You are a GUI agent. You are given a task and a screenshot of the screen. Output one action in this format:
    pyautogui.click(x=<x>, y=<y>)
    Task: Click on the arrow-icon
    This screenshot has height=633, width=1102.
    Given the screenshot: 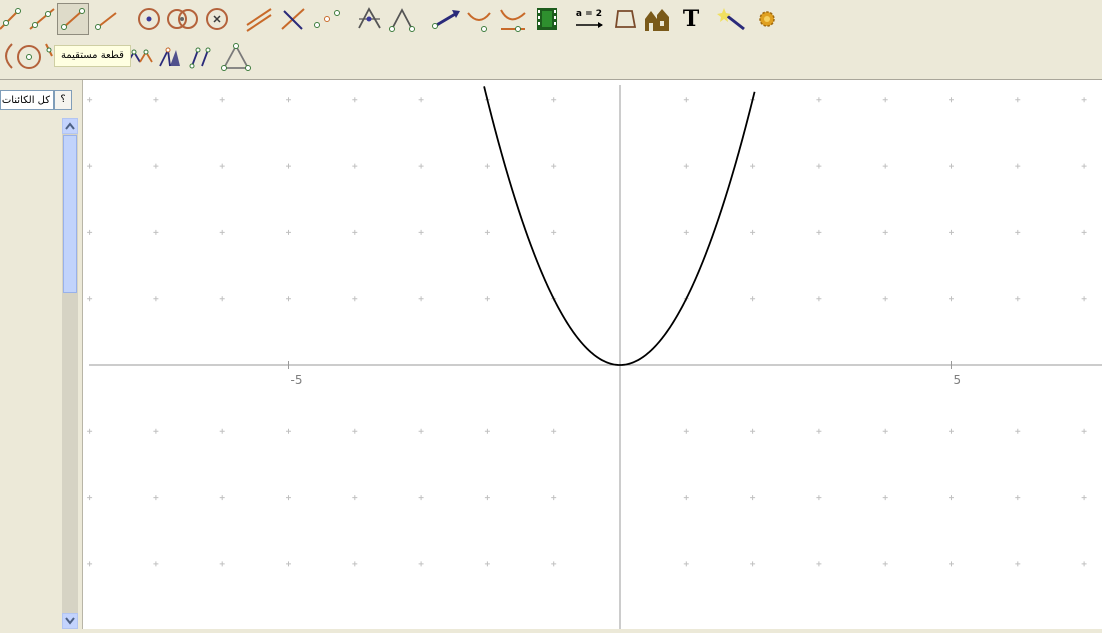 What is the action you would take?
    pyautogui.click(x=447, y=19)
    